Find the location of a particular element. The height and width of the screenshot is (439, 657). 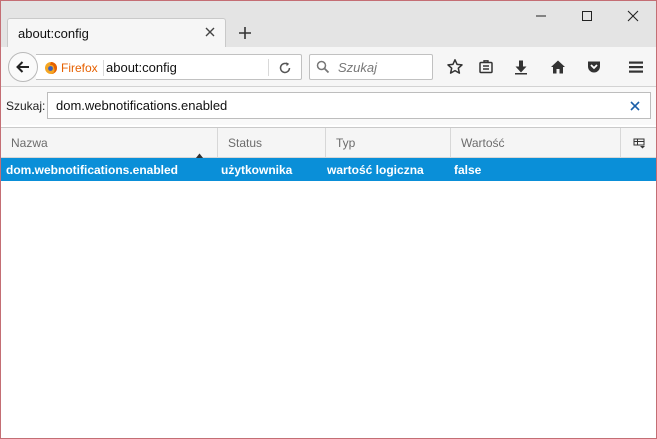

tab-close-icon is located at coordinates (210, 32).